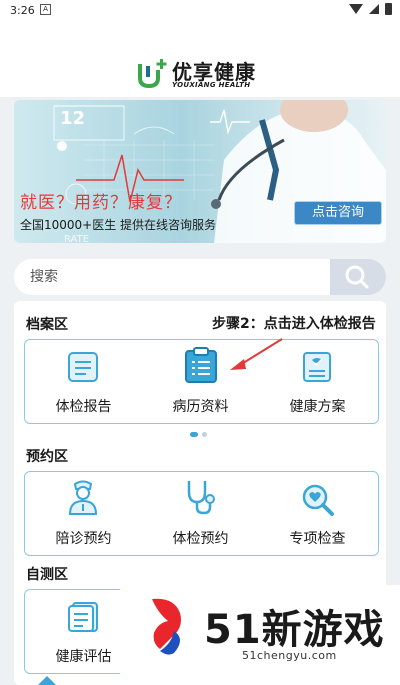 The width and height of the screenshot is (400, 685). I want to click on red-arrow-annotation, so click(256, 354).